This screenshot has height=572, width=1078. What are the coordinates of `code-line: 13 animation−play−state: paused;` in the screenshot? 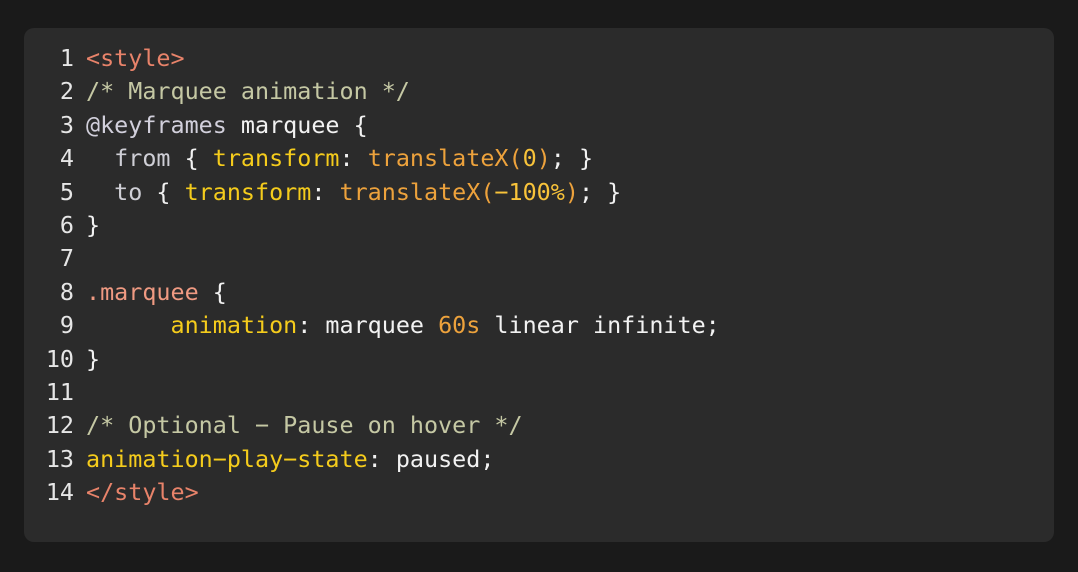 It's located at (539, 459).